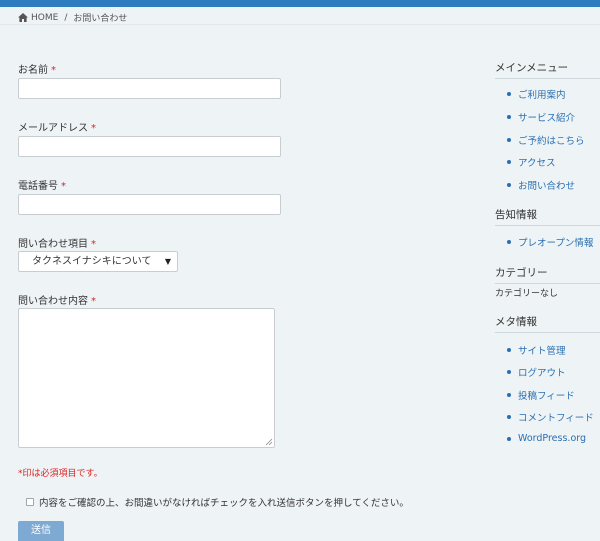 Image resolution: width=600 pixels, height=541 pixels. I want to click on sidebar-item-services: サービス紹介, so click(541, 117).